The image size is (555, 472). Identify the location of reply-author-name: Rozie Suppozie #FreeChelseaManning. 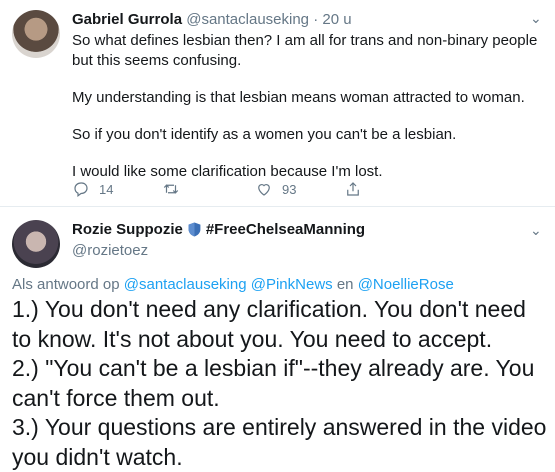
(218, 229).